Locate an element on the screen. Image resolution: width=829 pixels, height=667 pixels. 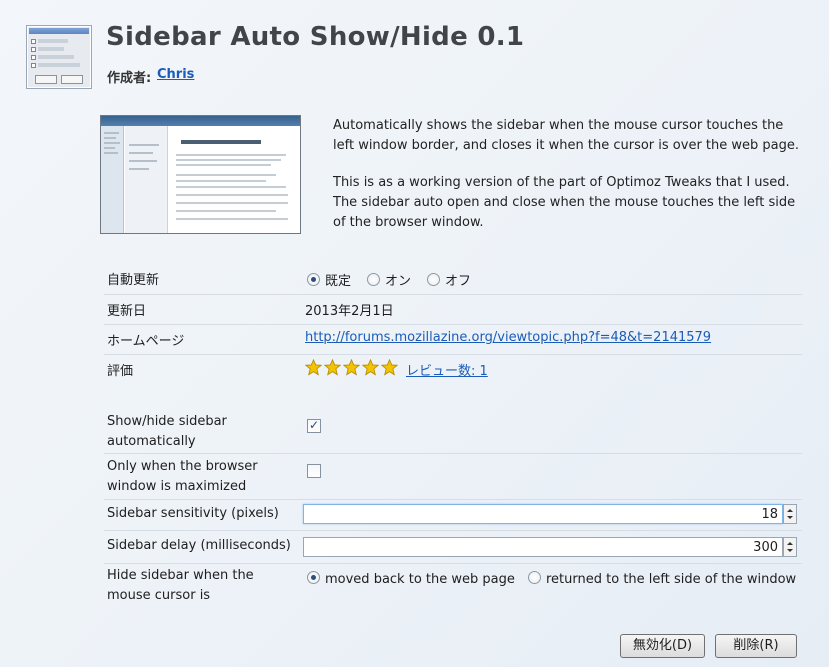
sensitivity-spinner is located at coordinates (790, 514).